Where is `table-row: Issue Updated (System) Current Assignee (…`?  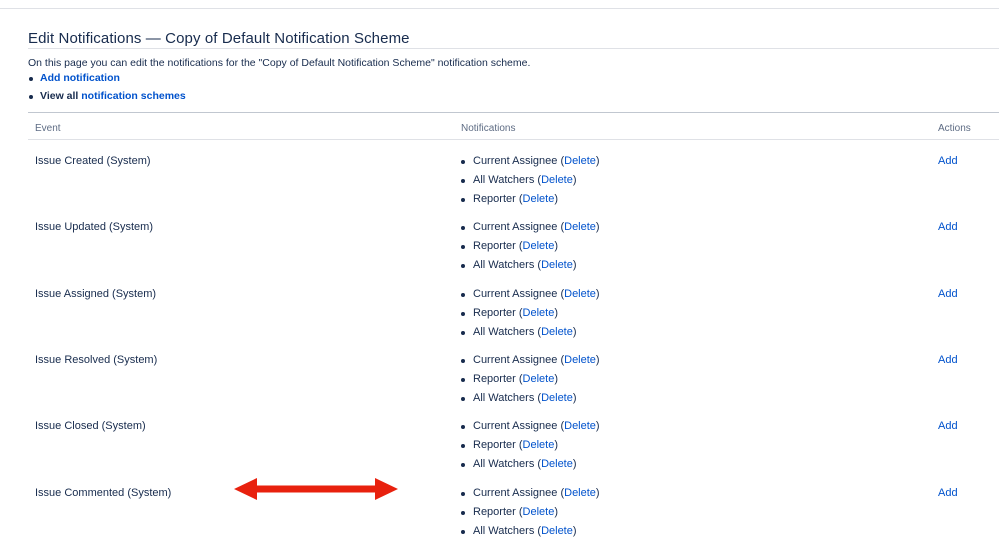 table-row: Issue Updated (System) Current Assignee (… is located at coordinates (513, 245).